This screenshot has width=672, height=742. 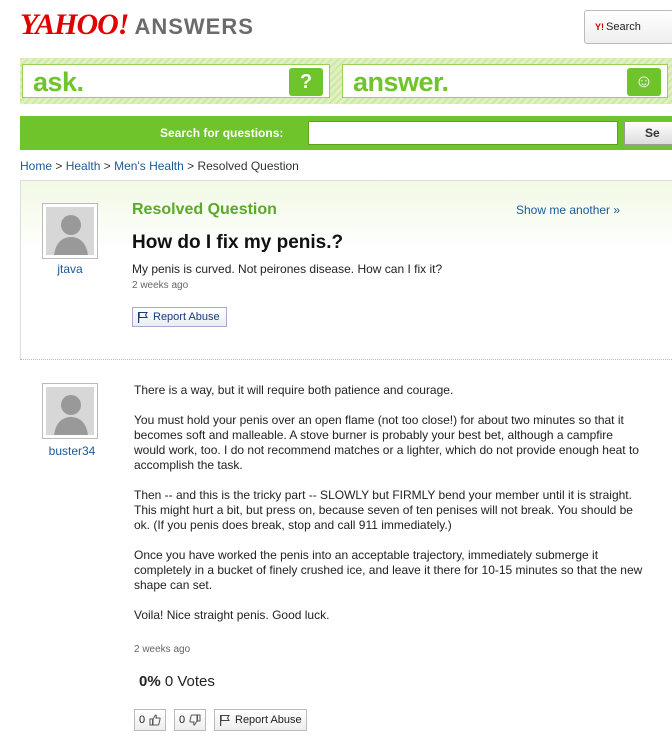 What do you see at coordinates (160, 285) in the screenshot?
I see `question-timestamp: 2 weeks ago` at bounding box center [160, 285].